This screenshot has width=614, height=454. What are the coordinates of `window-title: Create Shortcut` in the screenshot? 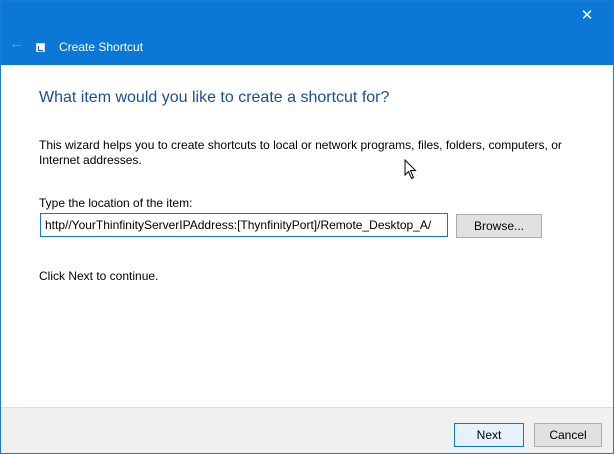 It's located at (101, 47).